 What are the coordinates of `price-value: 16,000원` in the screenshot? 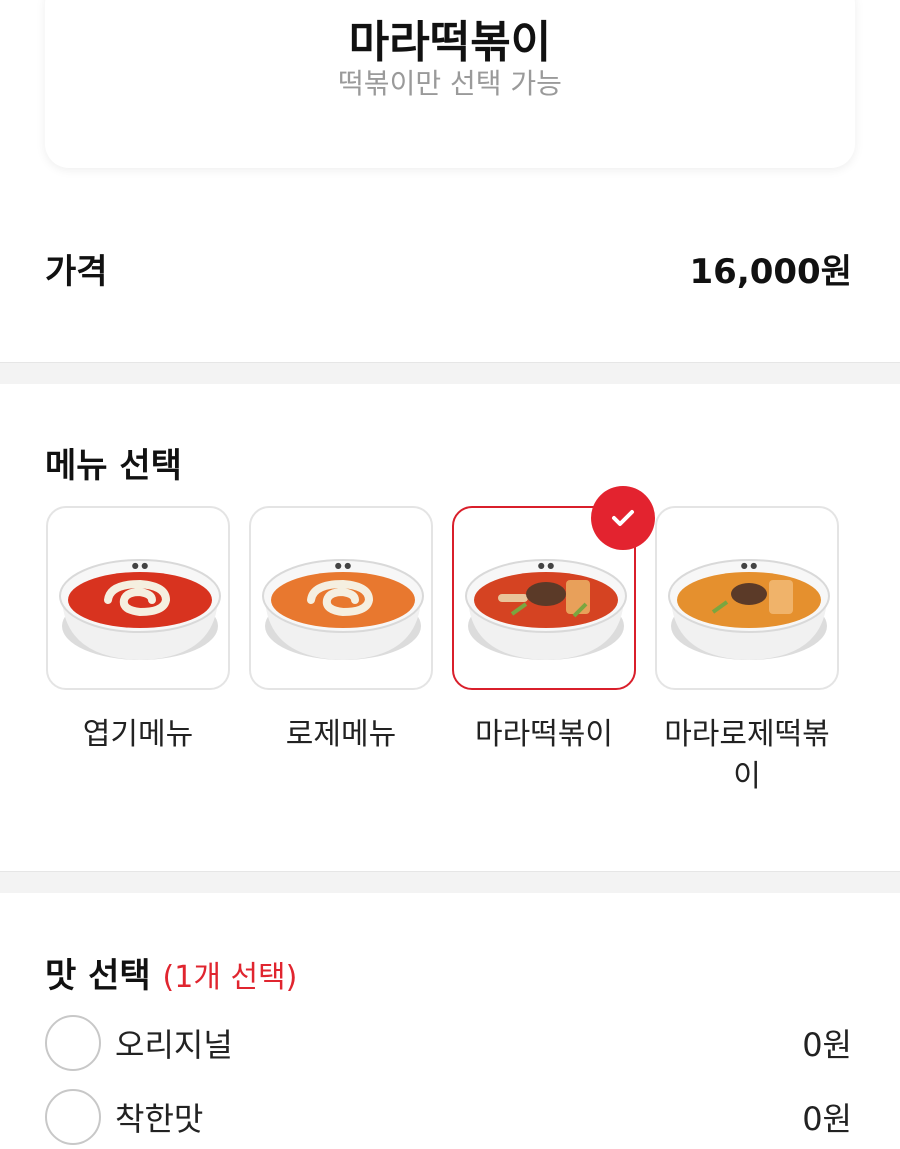 It's located at (770, 271).